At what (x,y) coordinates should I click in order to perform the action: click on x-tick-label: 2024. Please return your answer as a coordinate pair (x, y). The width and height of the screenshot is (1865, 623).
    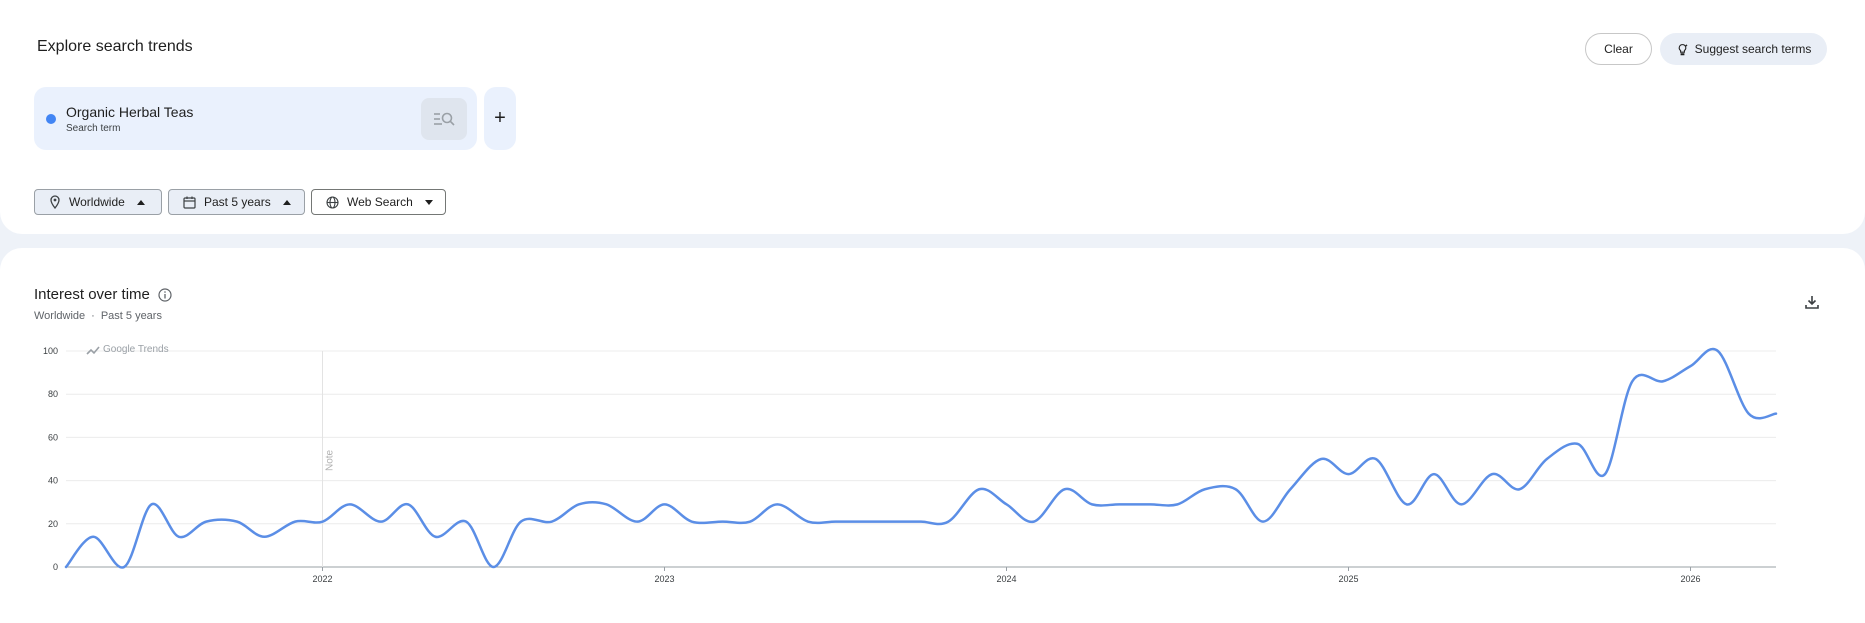
    Looking at the image, I should click on (1006, 579).